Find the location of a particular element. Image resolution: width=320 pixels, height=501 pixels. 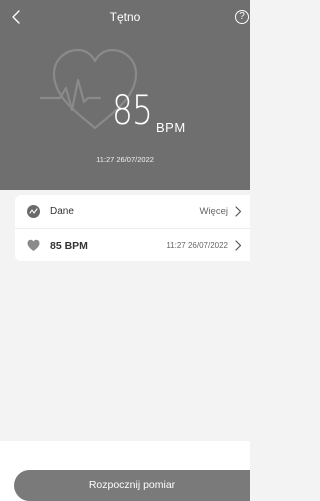

bpm-value: 85 is located at coordinates (132, 111).